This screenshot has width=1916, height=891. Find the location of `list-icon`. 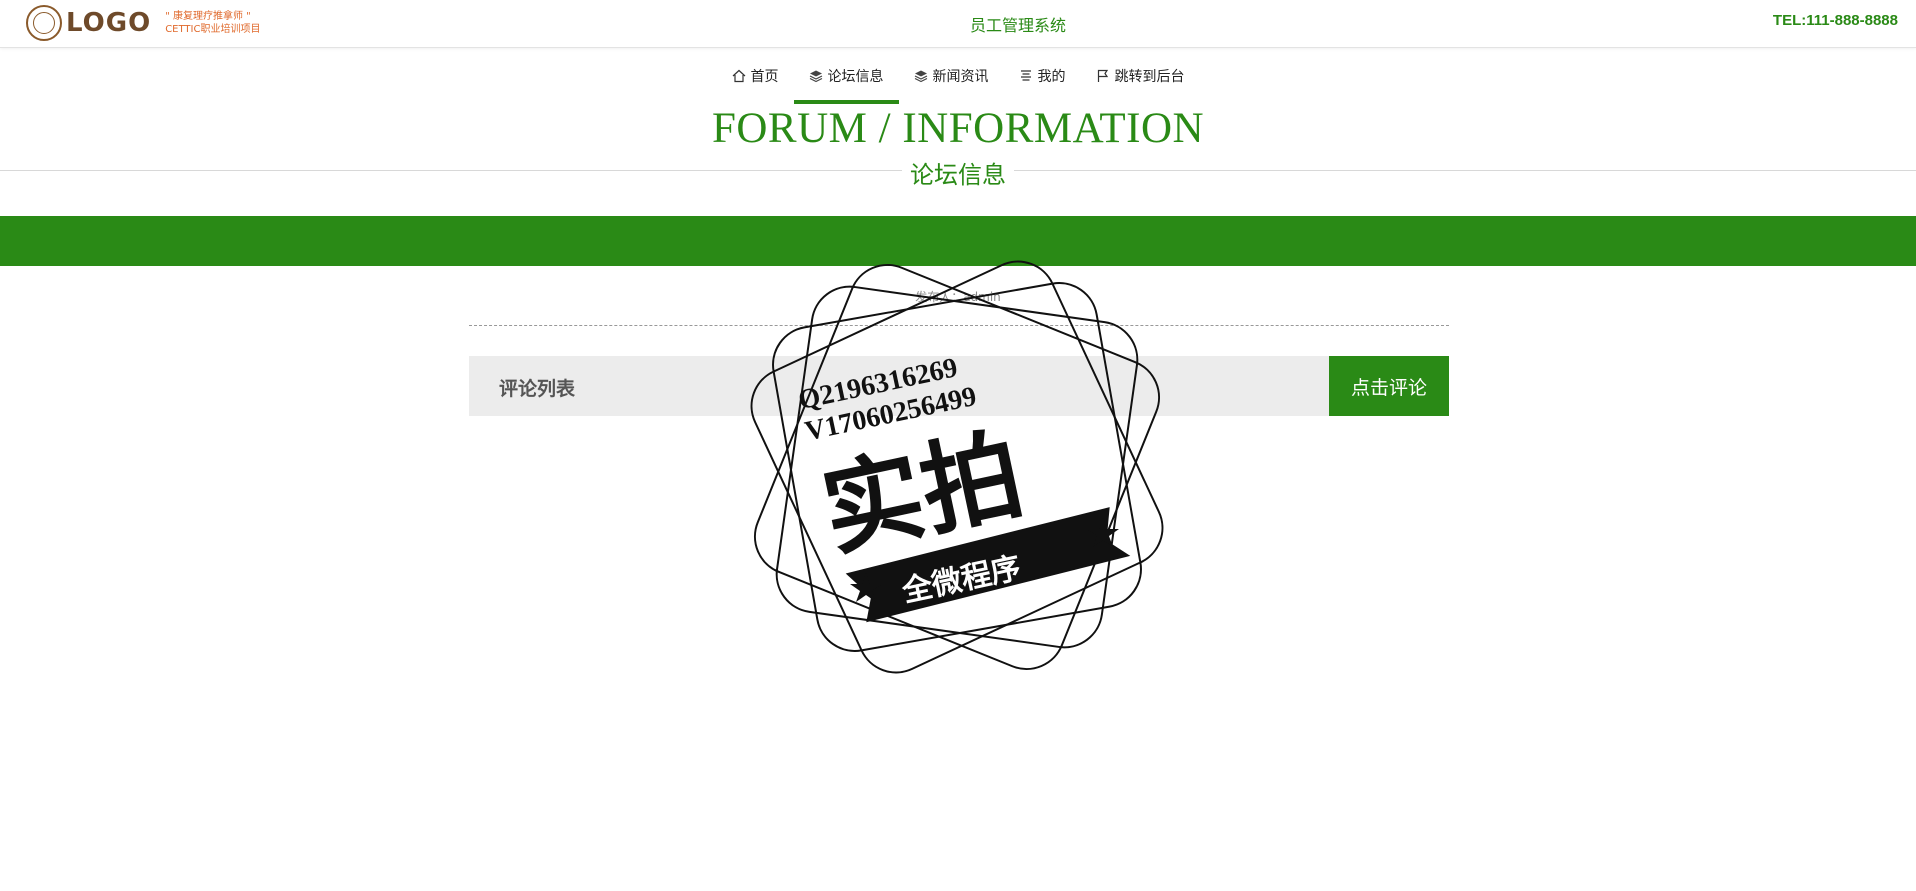

list-icon is located at coordinates (1025, 75).